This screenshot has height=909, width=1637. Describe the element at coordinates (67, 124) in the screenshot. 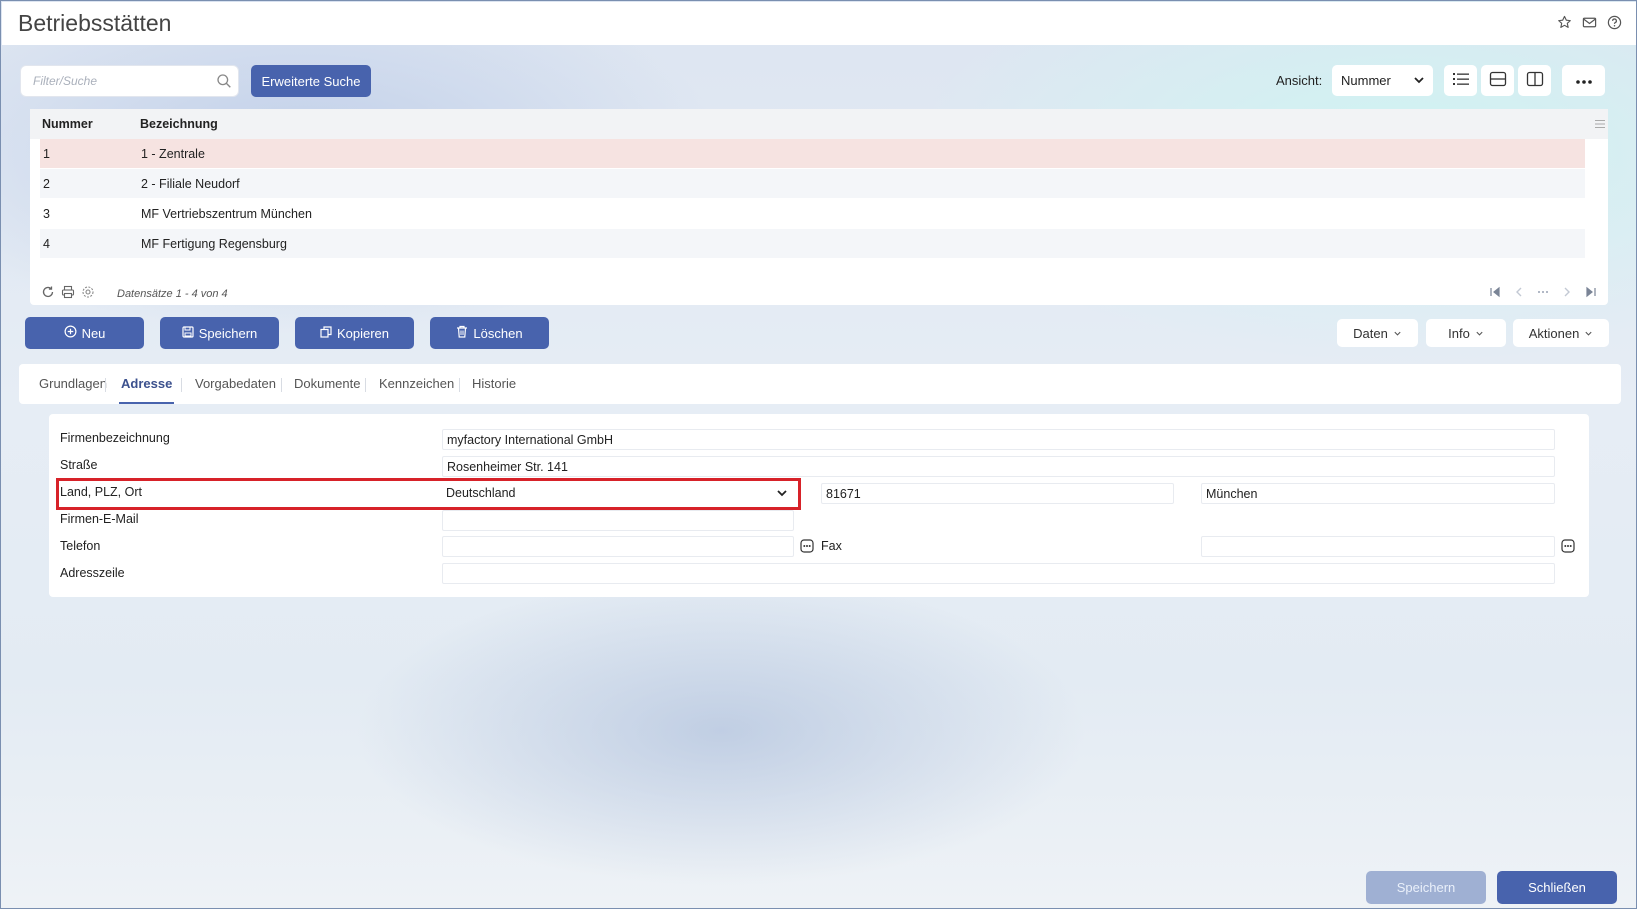

I see `column-header-nummer: Nummer` at that location.